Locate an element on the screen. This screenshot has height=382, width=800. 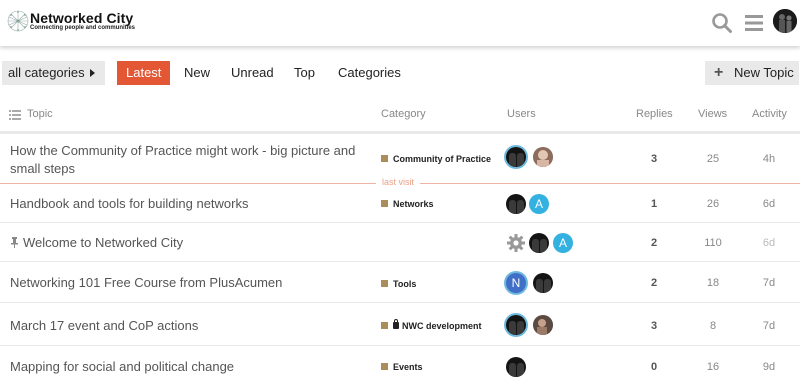
topic-title-wrapper: Welcome to Networked City is located at coordinates (96, 243).